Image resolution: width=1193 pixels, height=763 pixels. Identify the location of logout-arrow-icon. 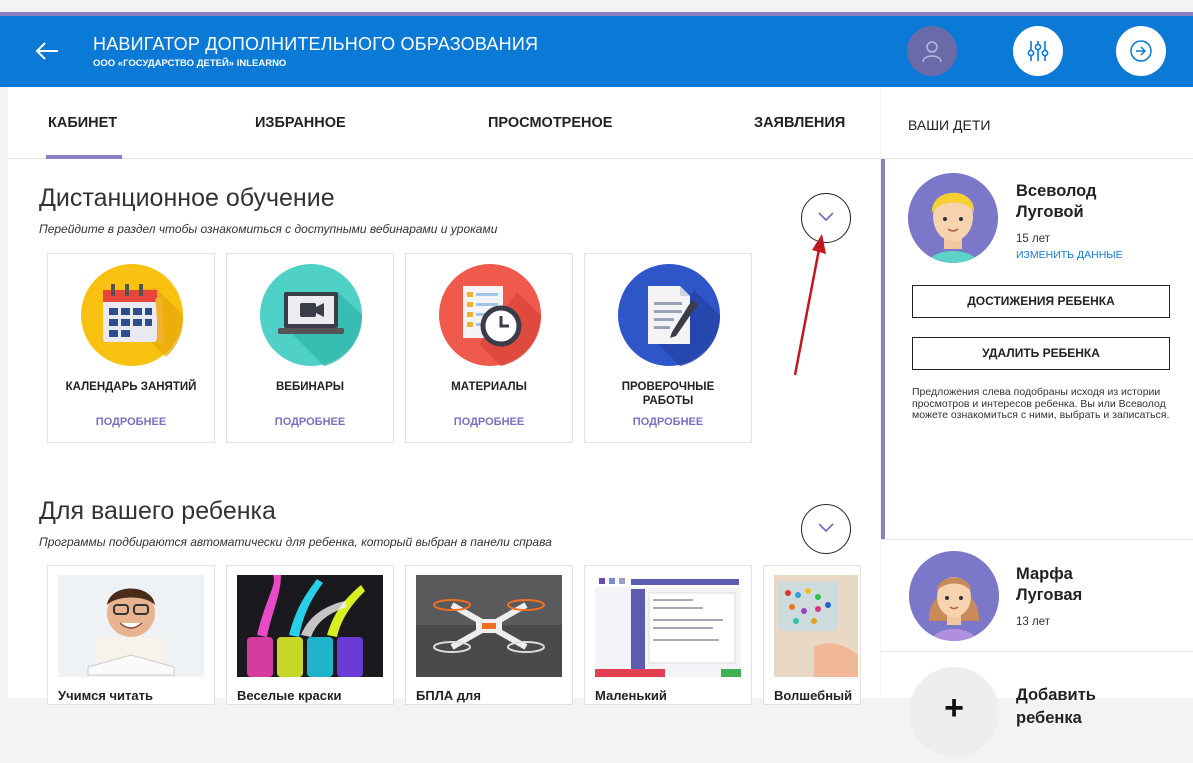
(1141, 51).